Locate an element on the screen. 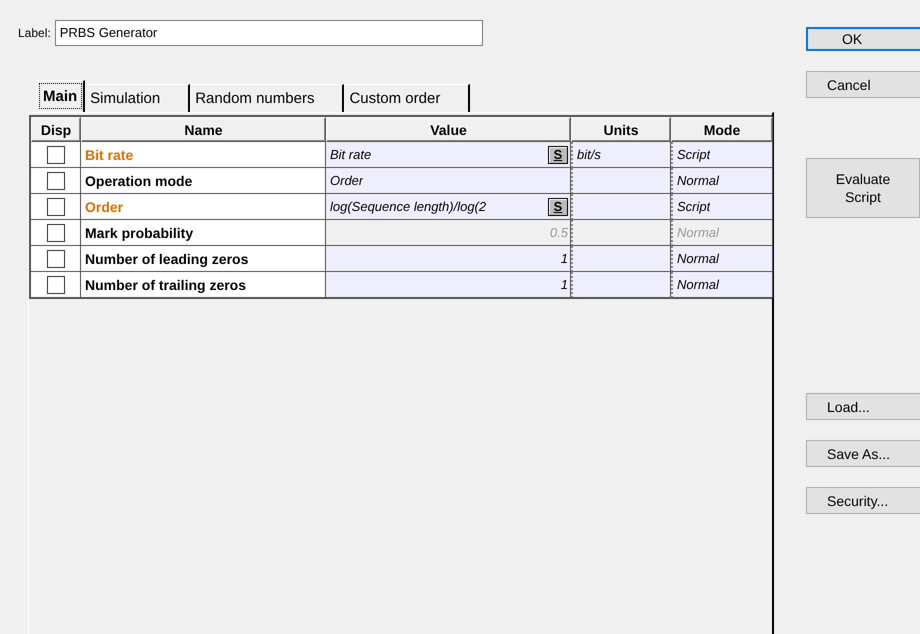  tab: Random numbers is located at coordinates (267, 98).